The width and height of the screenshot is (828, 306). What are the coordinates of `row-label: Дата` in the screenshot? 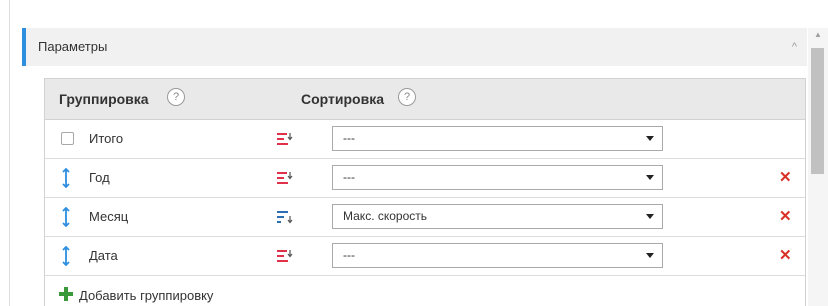 It's located at (103, 255).